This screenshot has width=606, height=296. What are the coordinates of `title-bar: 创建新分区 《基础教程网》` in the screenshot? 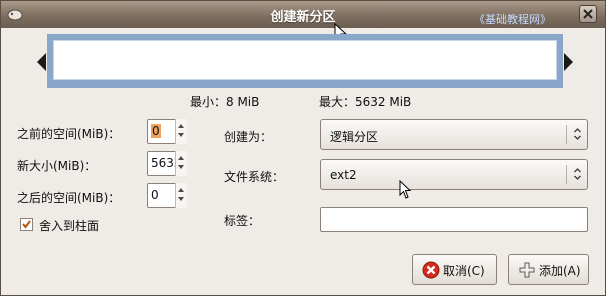 It's located at (303, 14).